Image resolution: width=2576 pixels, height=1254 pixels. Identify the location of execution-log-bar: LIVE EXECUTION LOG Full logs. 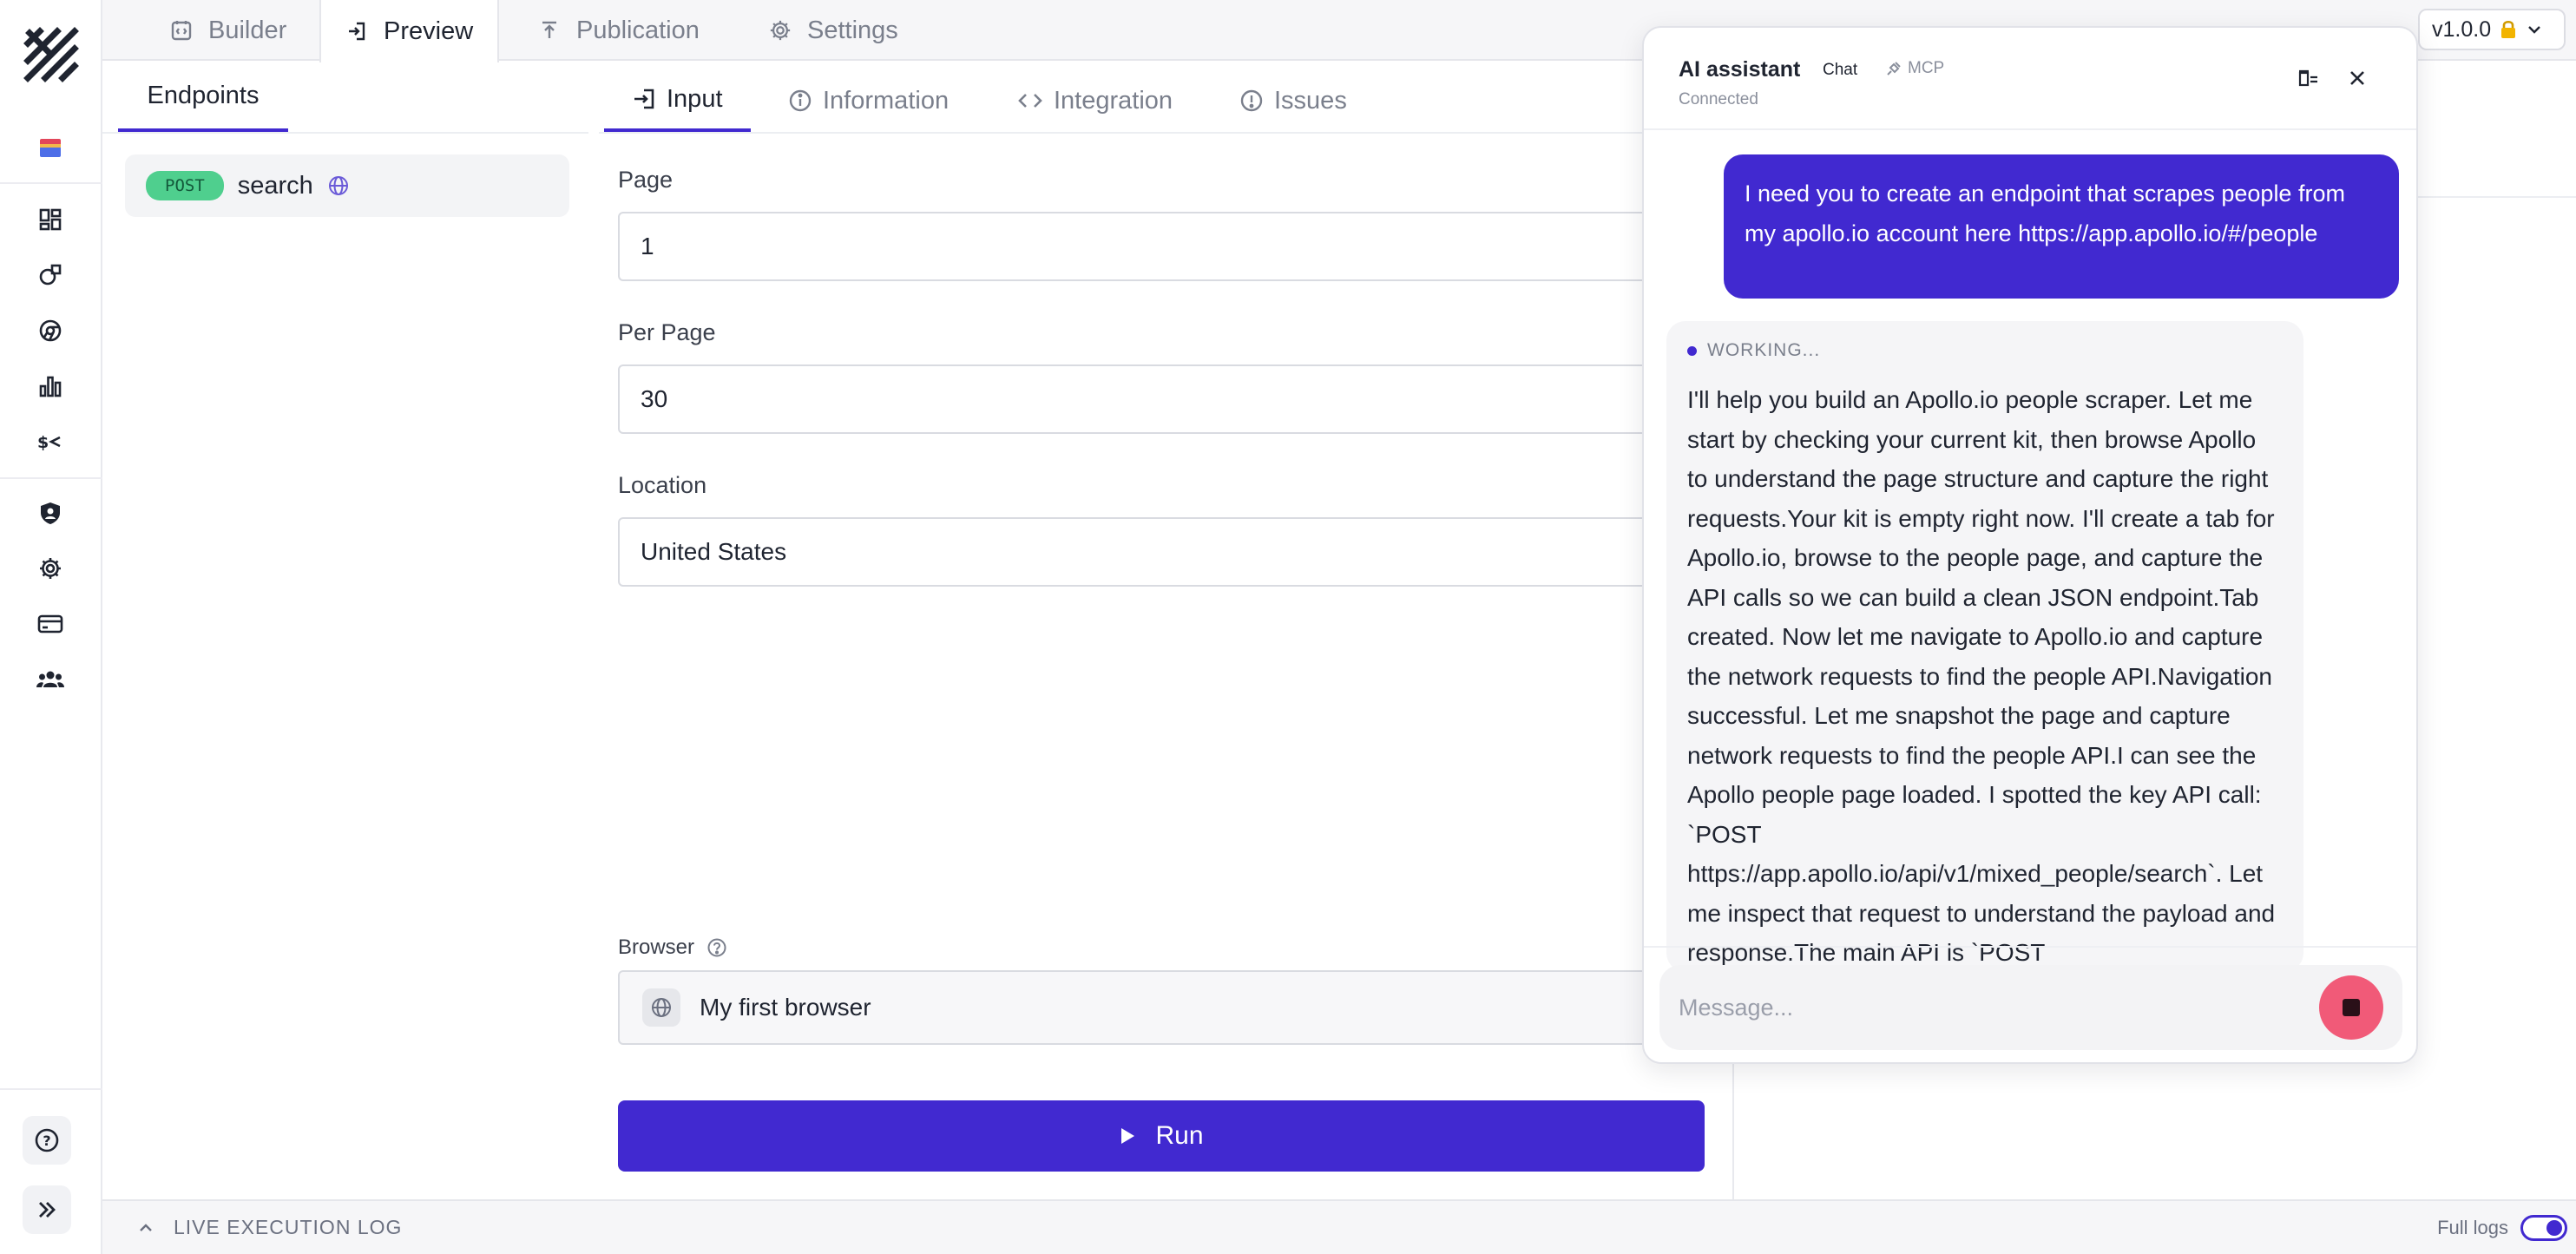
(1339, 1227).